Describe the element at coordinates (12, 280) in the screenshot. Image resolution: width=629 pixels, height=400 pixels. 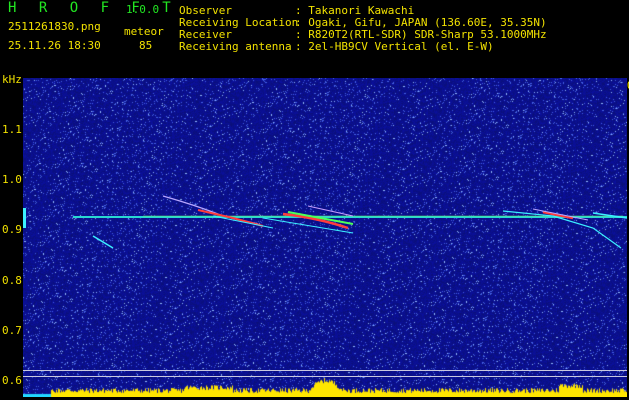
I see `y-tick-label: 0.8` at that location.